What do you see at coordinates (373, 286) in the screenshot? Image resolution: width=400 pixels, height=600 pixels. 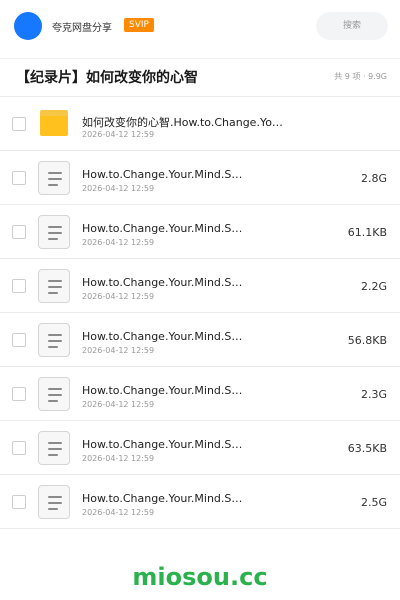 I see `file-size: 2.2G` at bounding box center [373, 286].